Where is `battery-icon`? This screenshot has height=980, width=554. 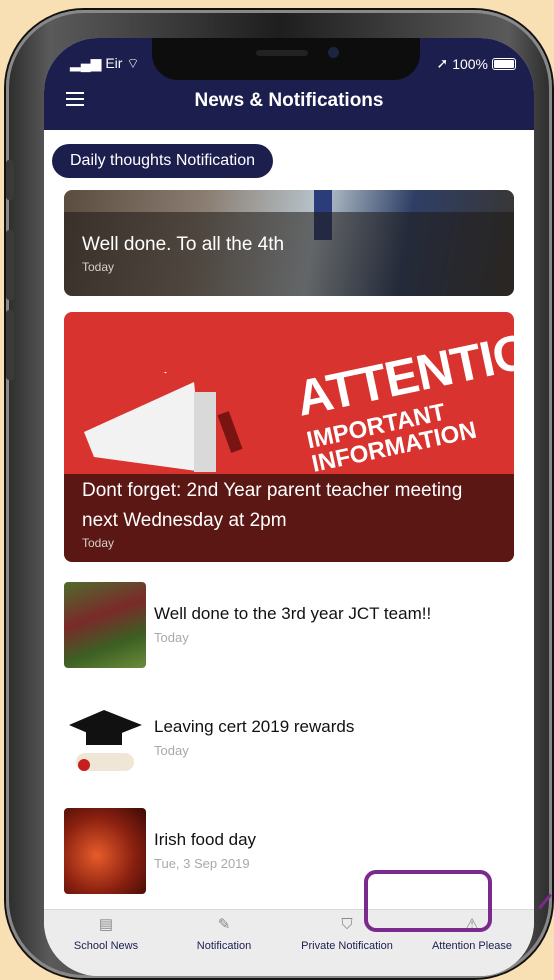
battery-icon is located at coordinates (504, 63).